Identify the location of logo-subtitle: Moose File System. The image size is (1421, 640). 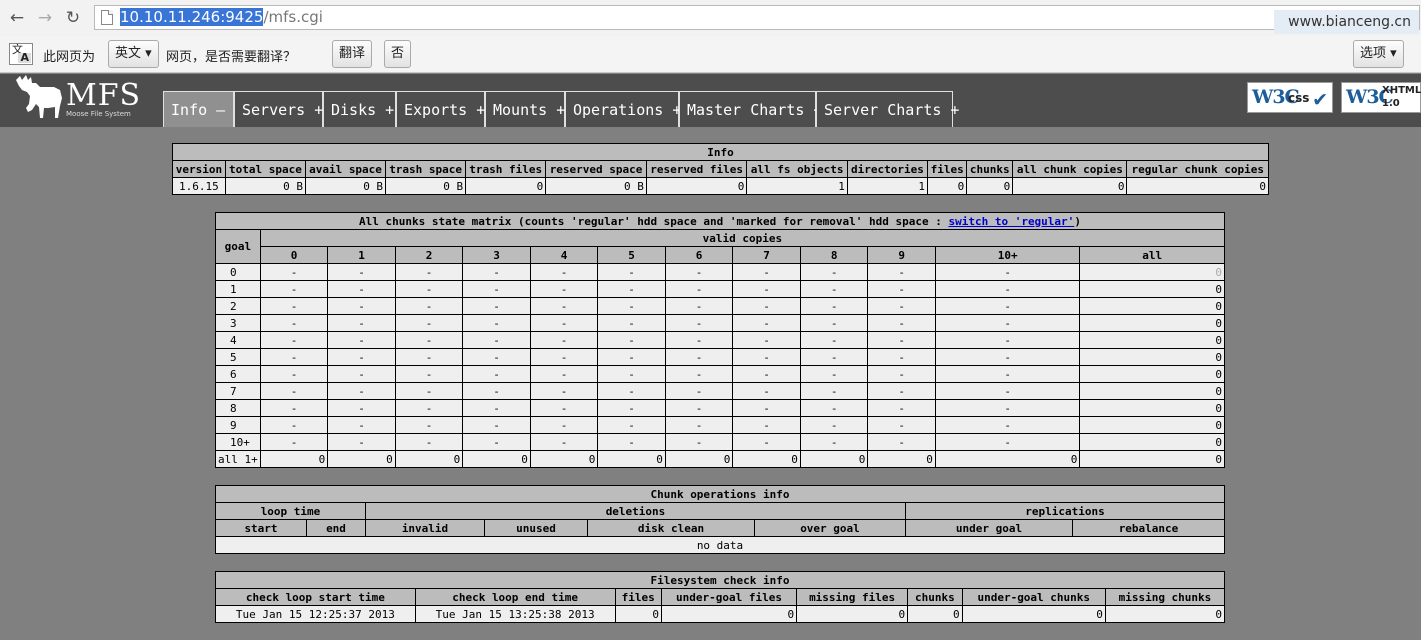
(98, 114).